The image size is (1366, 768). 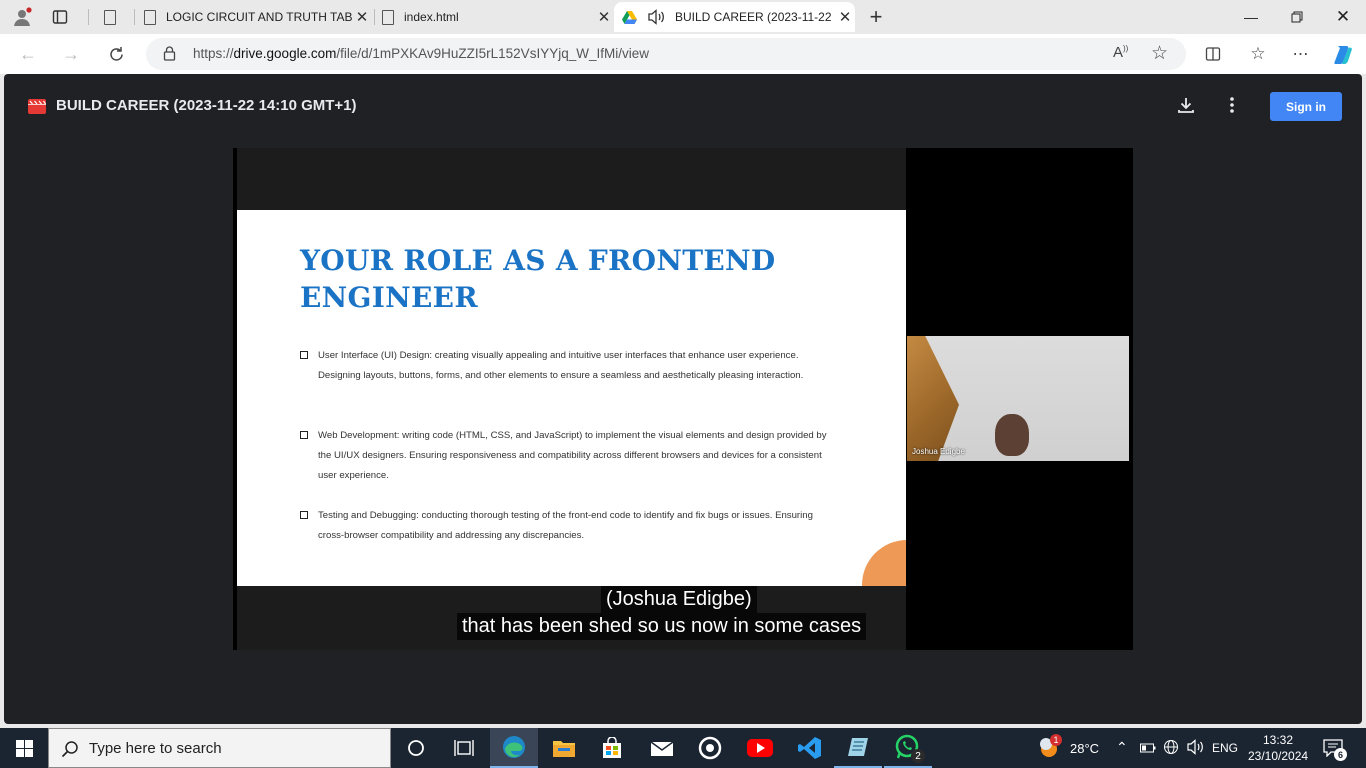 I want to click on notification-center-icon: 6, so click(x=1335, y=750).